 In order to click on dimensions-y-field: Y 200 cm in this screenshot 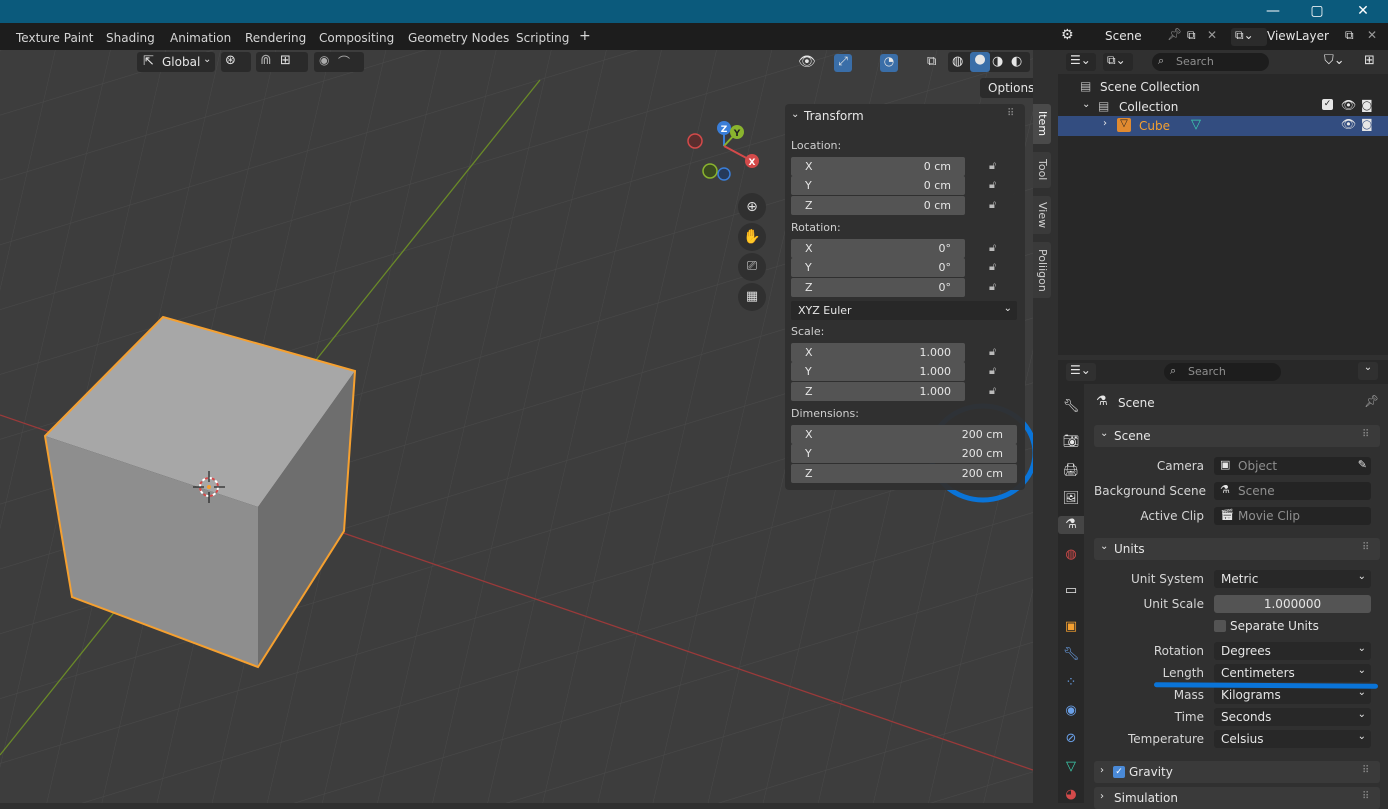, I will do `click(904, 453)`.